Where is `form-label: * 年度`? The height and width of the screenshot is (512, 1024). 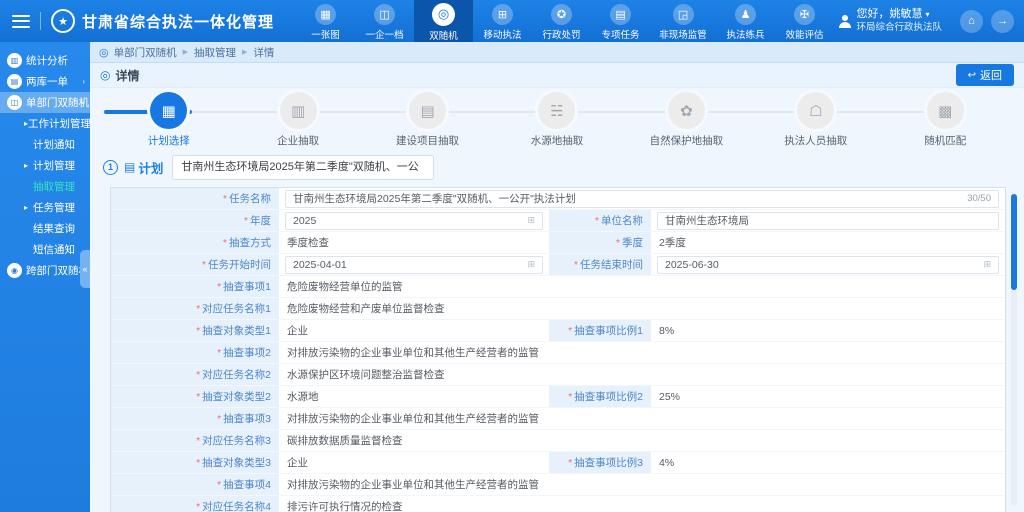 form-label: * 年度 is located at coordinates (195, 221).